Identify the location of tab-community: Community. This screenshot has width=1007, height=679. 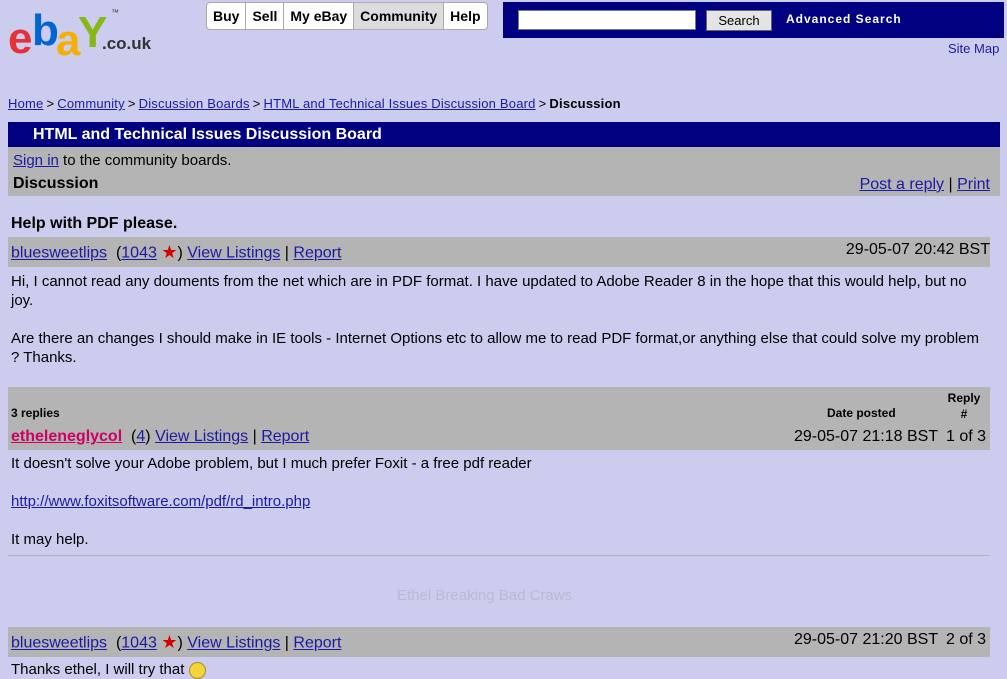
(399, 16).